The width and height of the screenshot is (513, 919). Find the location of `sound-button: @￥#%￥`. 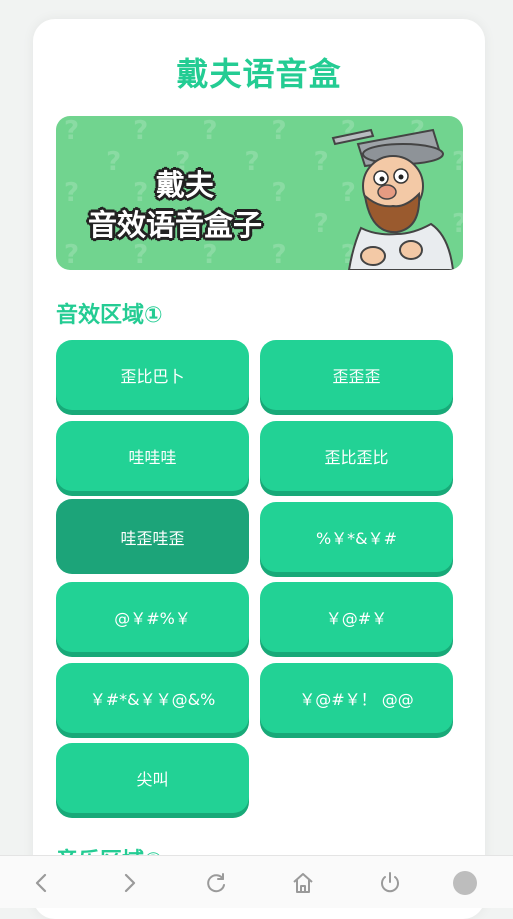

sound-button: @￥#%￥ is located at coordinates (152, 617).